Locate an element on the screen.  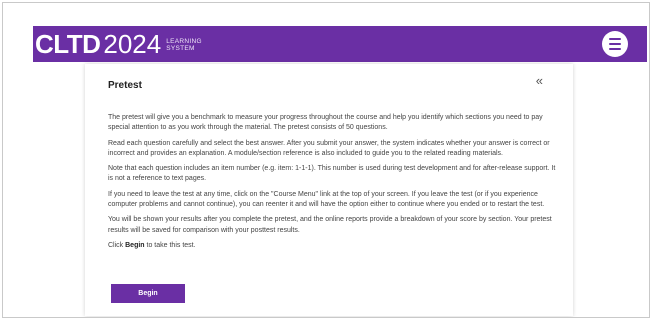
cltd-logo: CLTD 2024 LEARNING SYSTEM is located at coordinates (118, 44).